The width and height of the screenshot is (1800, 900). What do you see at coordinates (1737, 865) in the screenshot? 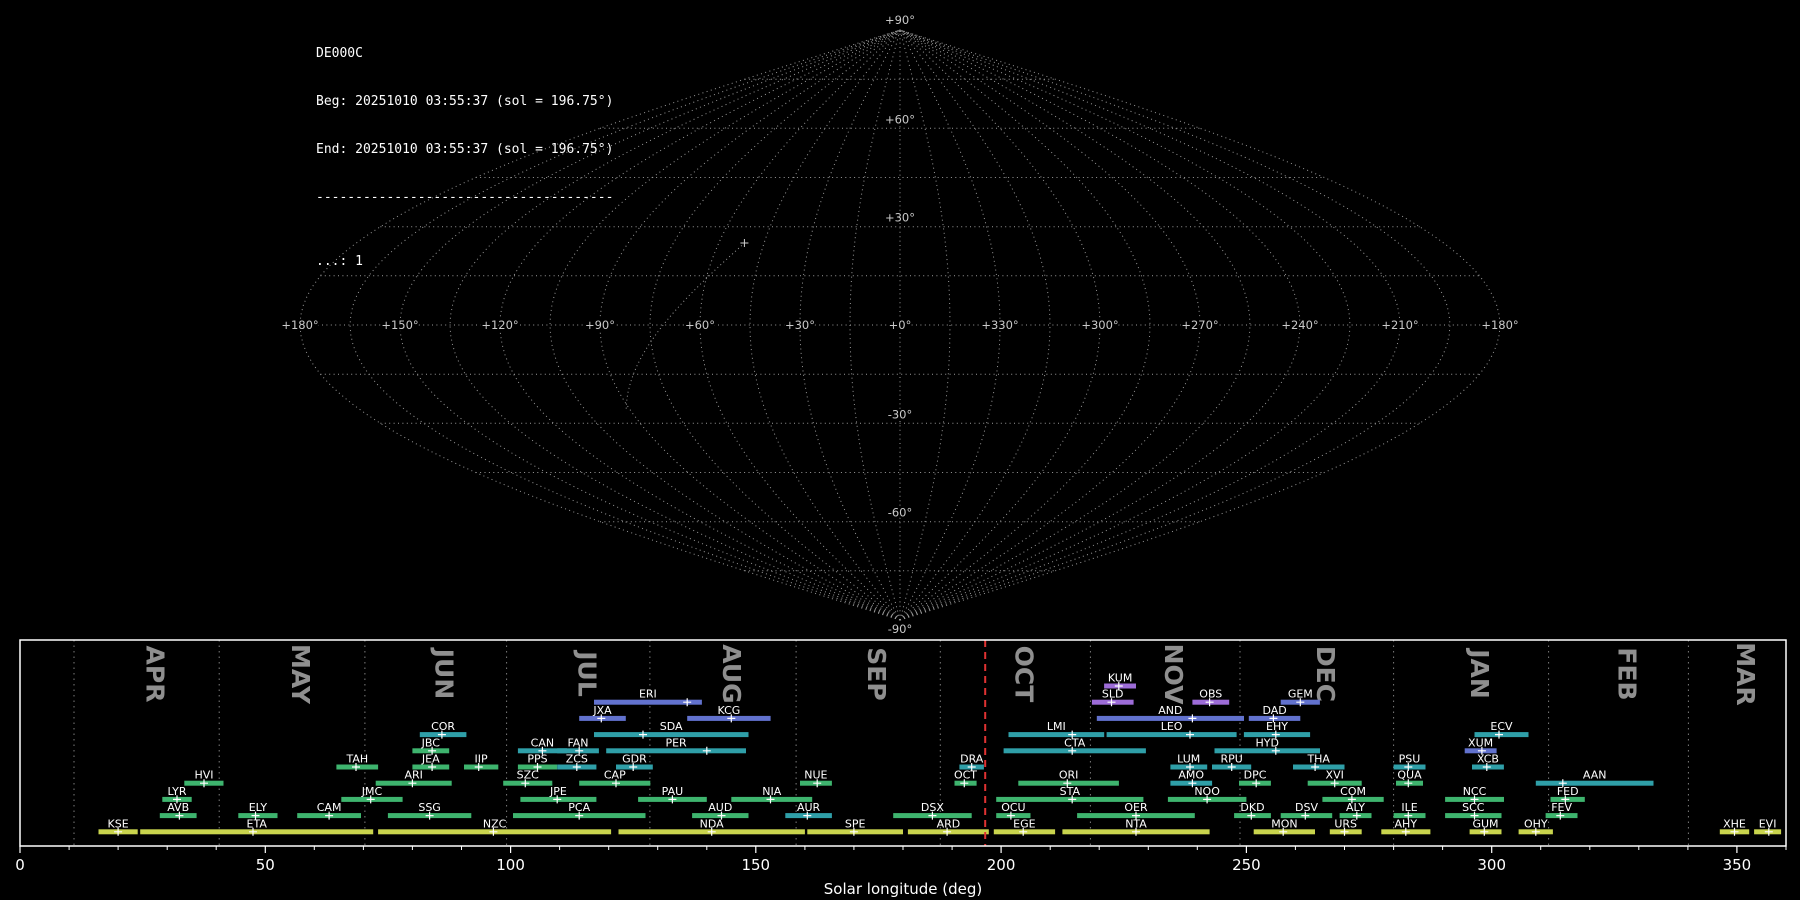
I see `tick-label: 350` at bounding box center [1737, 865].